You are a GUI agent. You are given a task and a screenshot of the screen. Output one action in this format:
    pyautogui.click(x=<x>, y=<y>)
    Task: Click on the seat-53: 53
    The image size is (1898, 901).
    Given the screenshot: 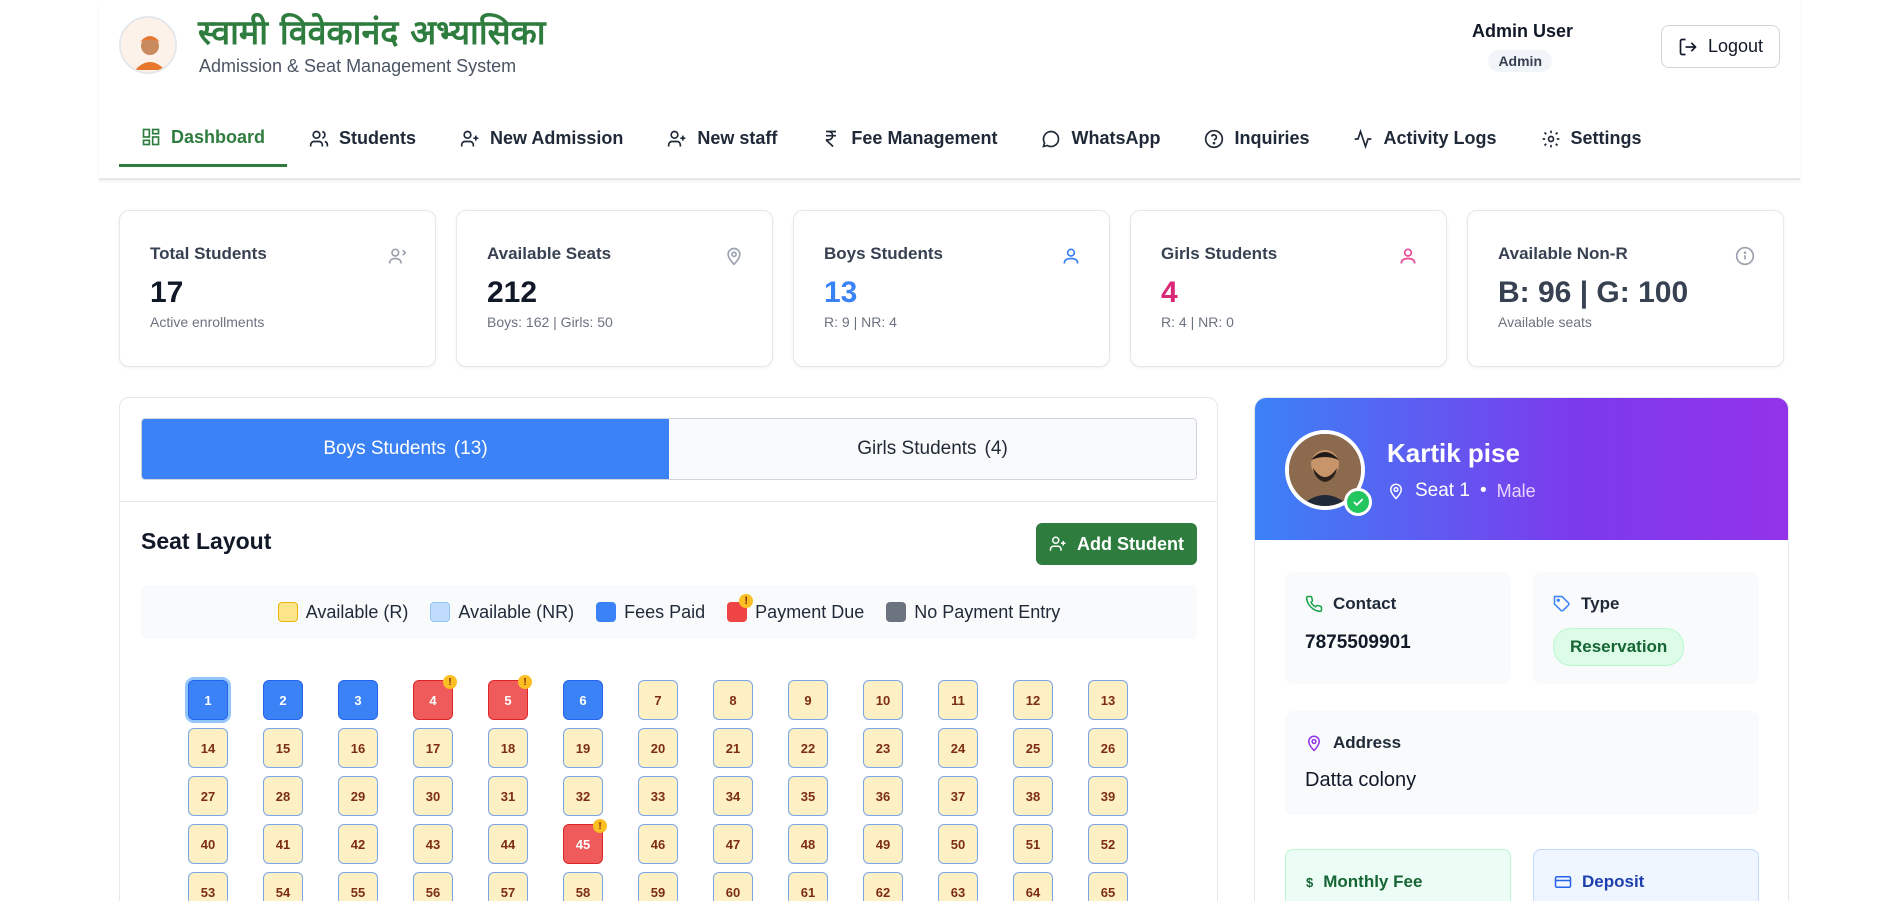 What is the action you would take?
    pyautogui.click(x=208, y=886)
    